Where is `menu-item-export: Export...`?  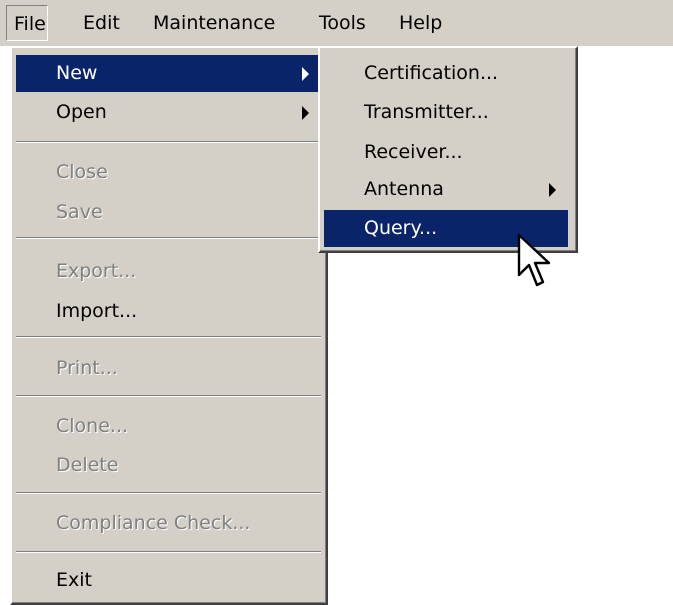
menu-item-export: Export... is located at coordinates (96, 271).